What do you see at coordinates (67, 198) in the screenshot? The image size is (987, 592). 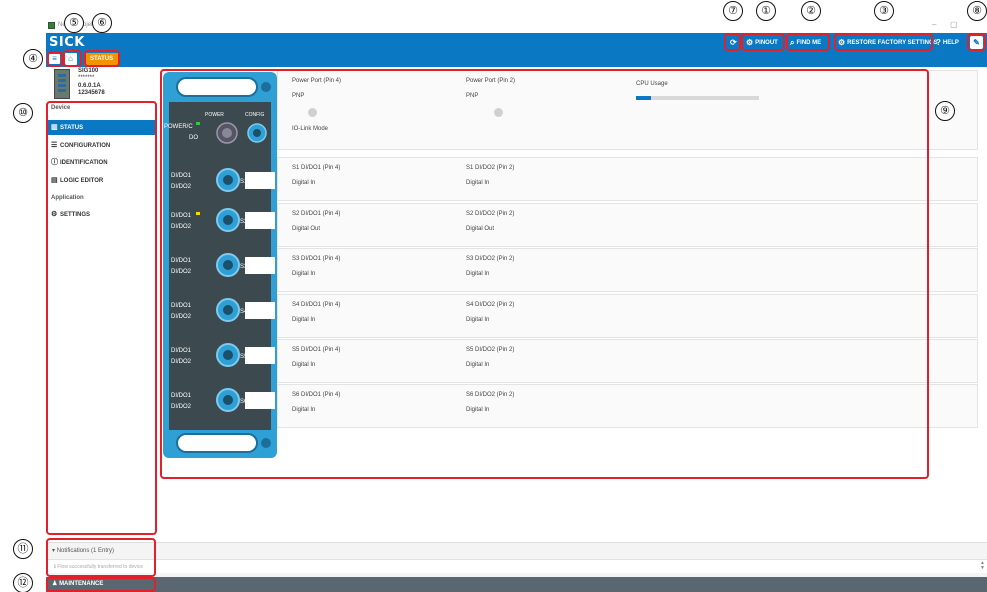 I see `sidebar-section-application: Application` at bounding box center [67, 198].